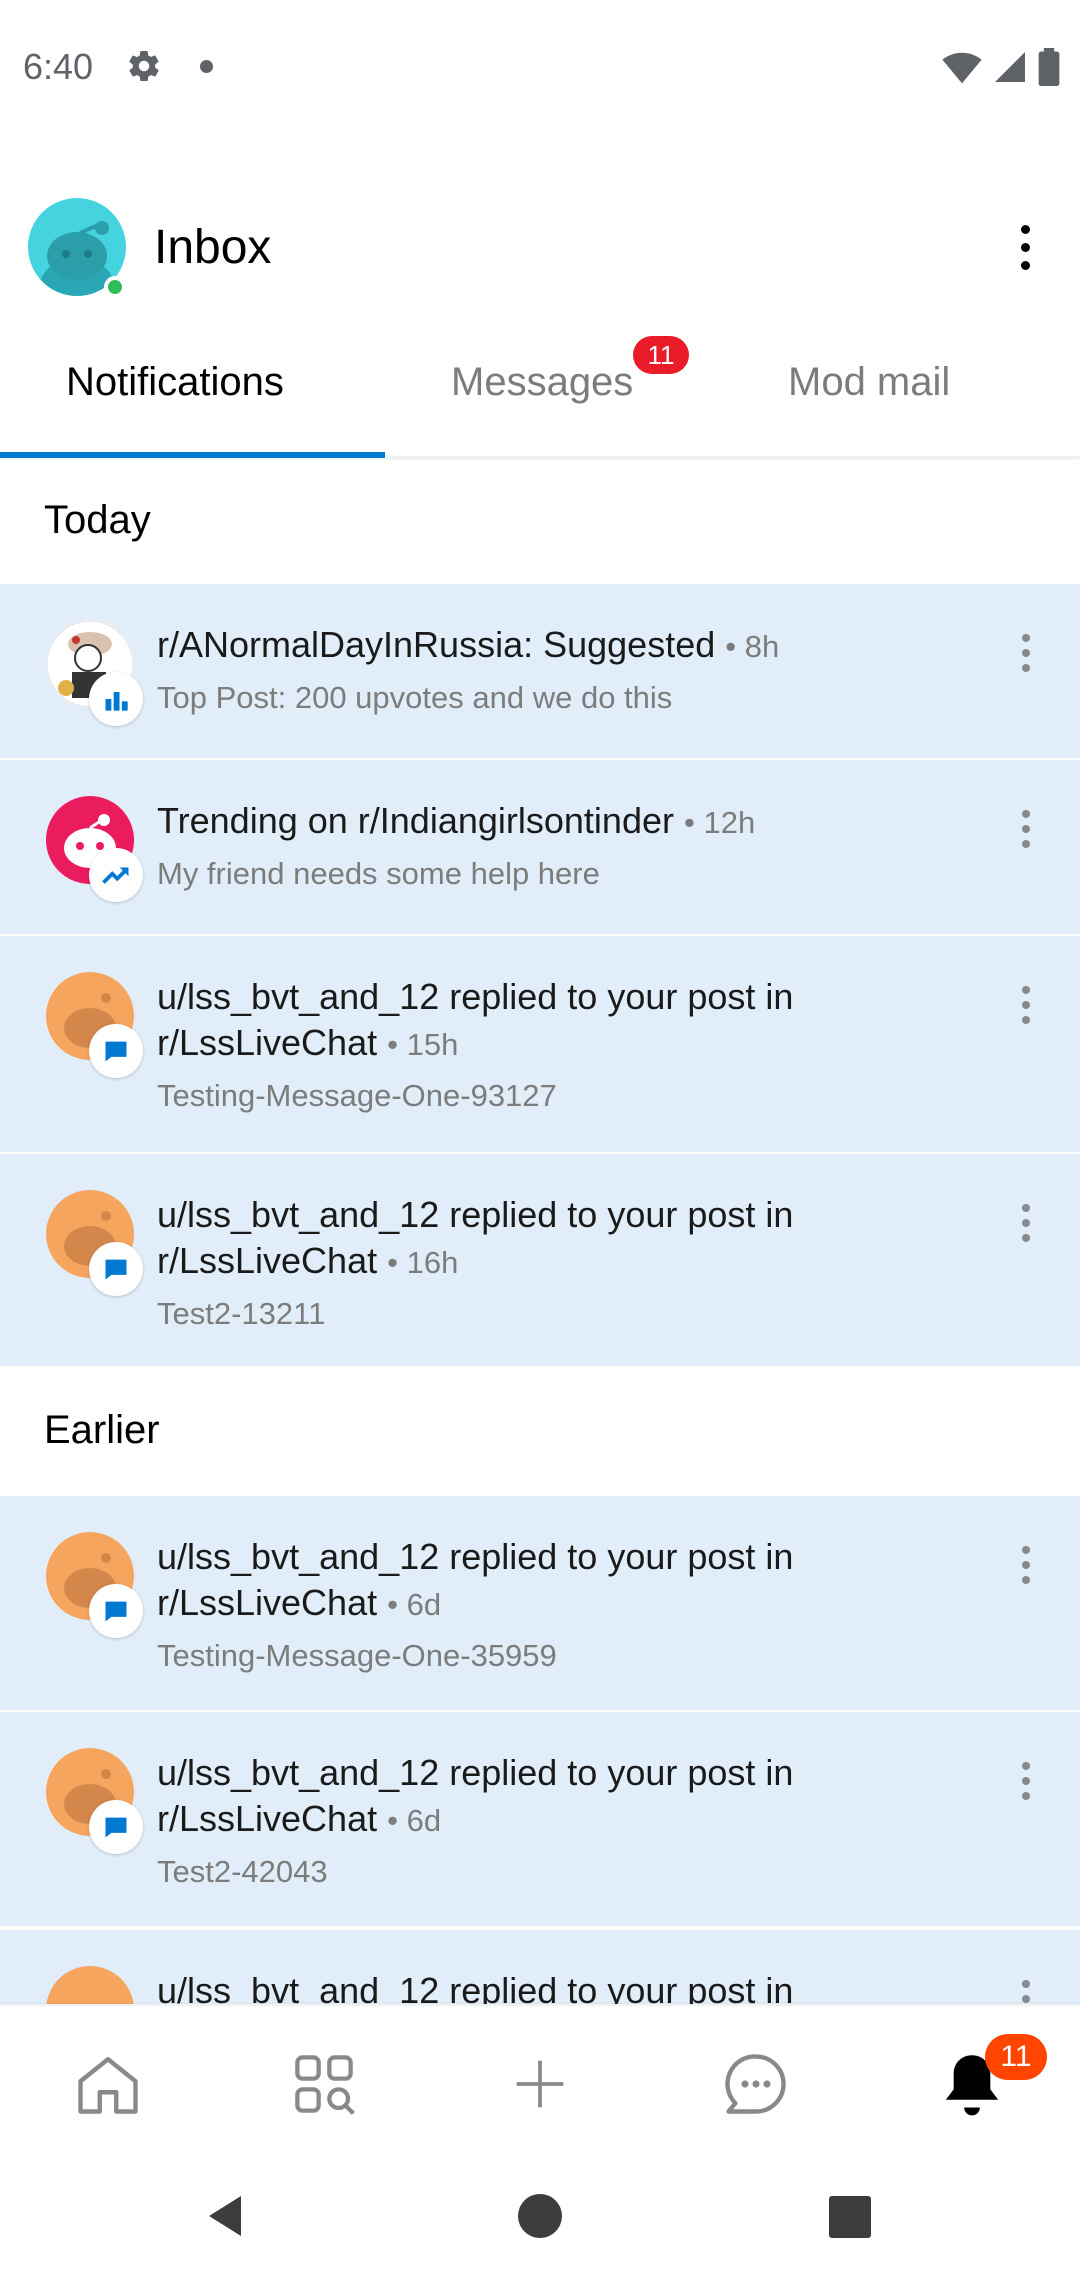  Describe the element at coordinates (225, 2216) in the screenshot. I see `back-icon` at that location.